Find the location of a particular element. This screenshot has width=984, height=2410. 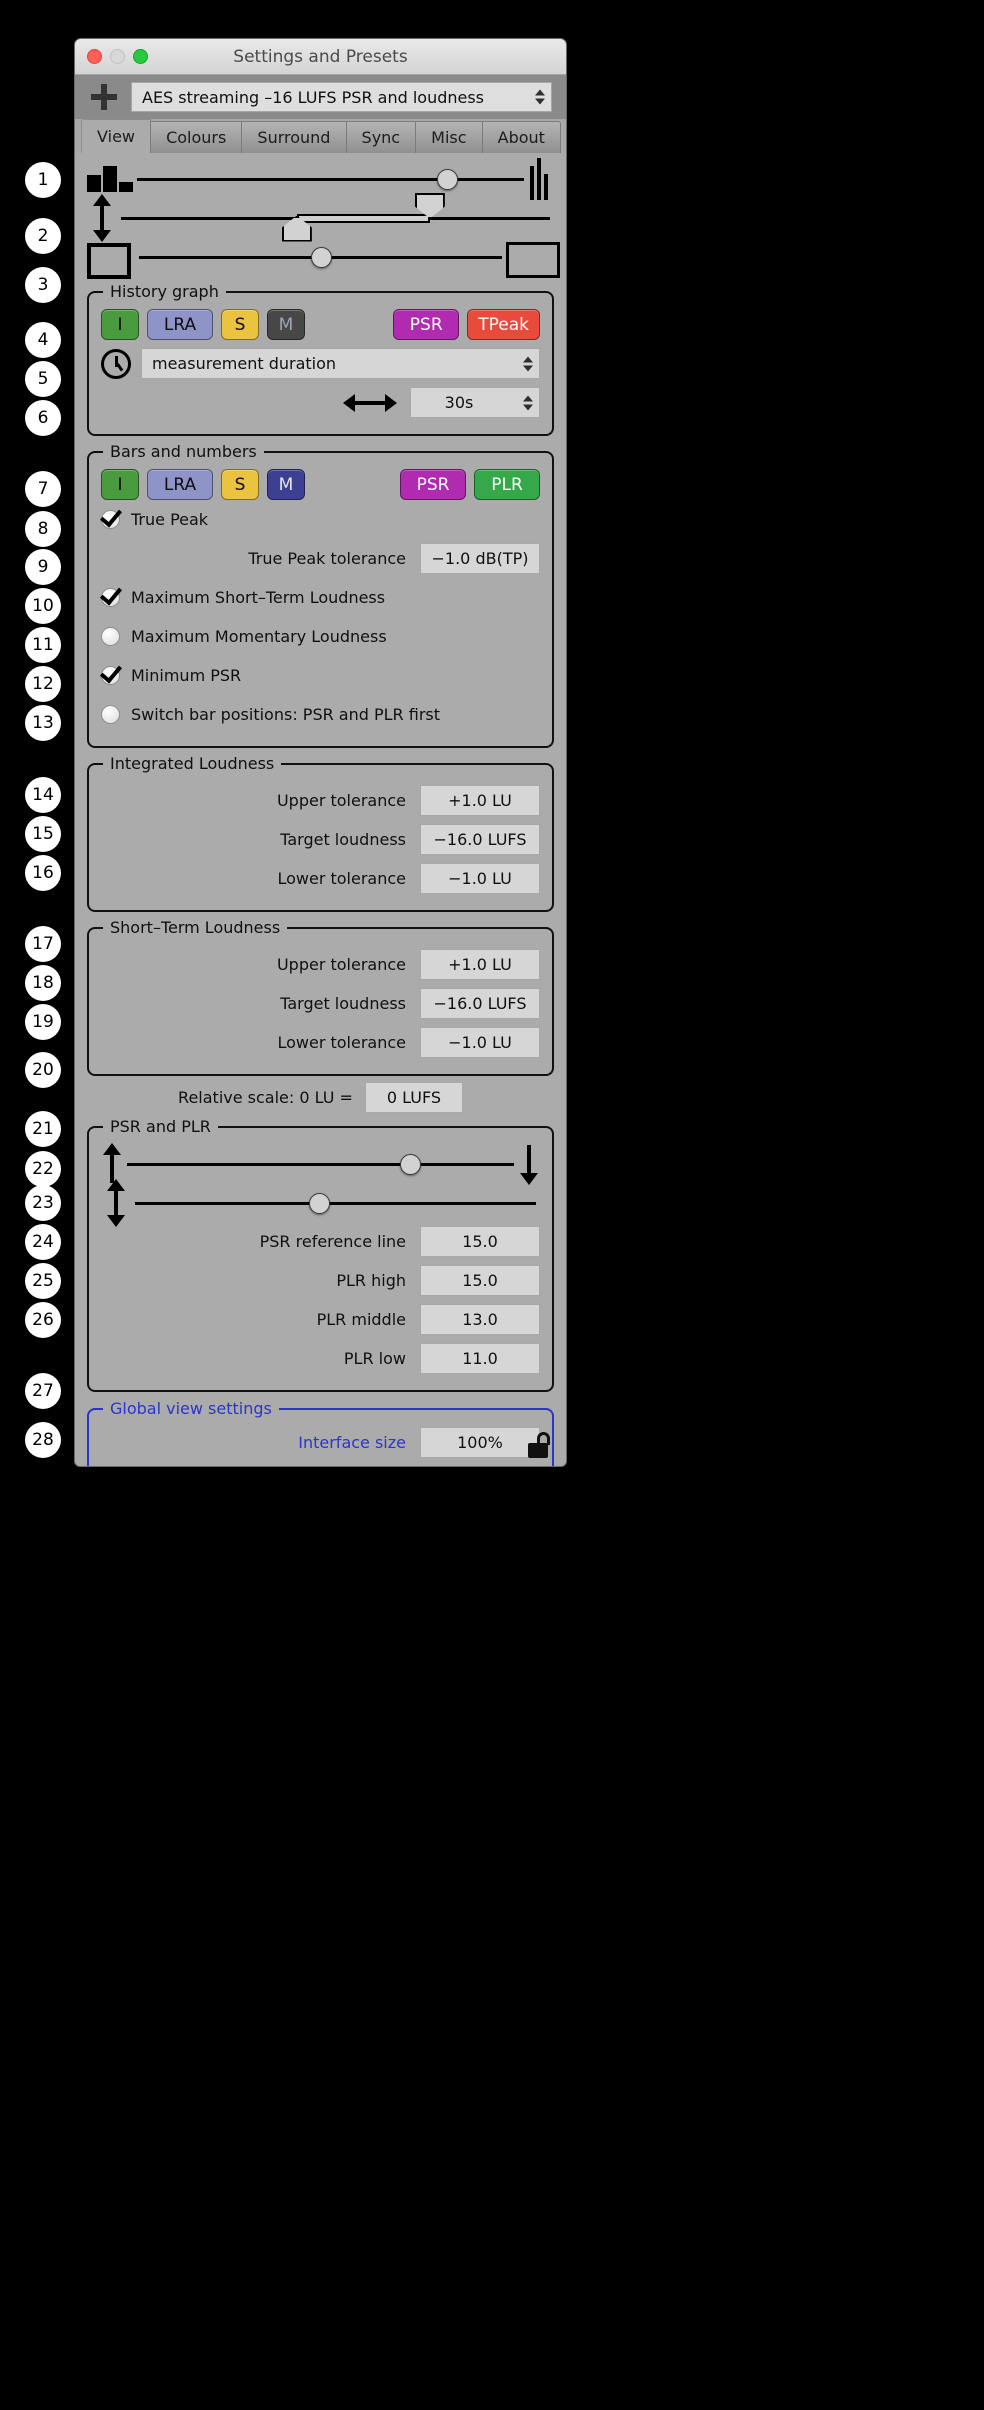

integrated-target-loudness-field: −16.0 LUFS is located at coordinates (480, 839).